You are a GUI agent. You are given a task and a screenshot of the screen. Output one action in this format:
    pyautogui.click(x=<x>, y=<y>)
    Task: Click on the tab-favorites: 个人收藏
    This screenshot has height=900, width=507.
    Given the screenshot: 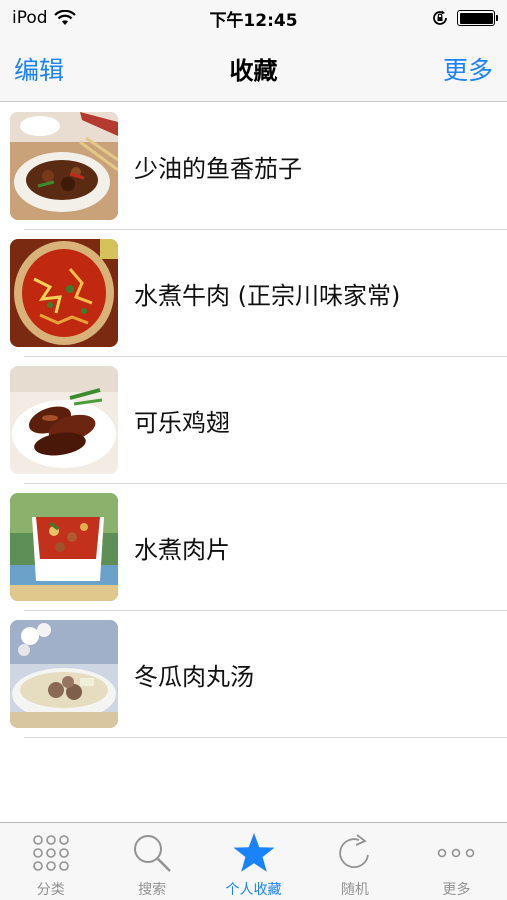 What is the action you would take?
    pyautogui.click(x=253, y=861)
    